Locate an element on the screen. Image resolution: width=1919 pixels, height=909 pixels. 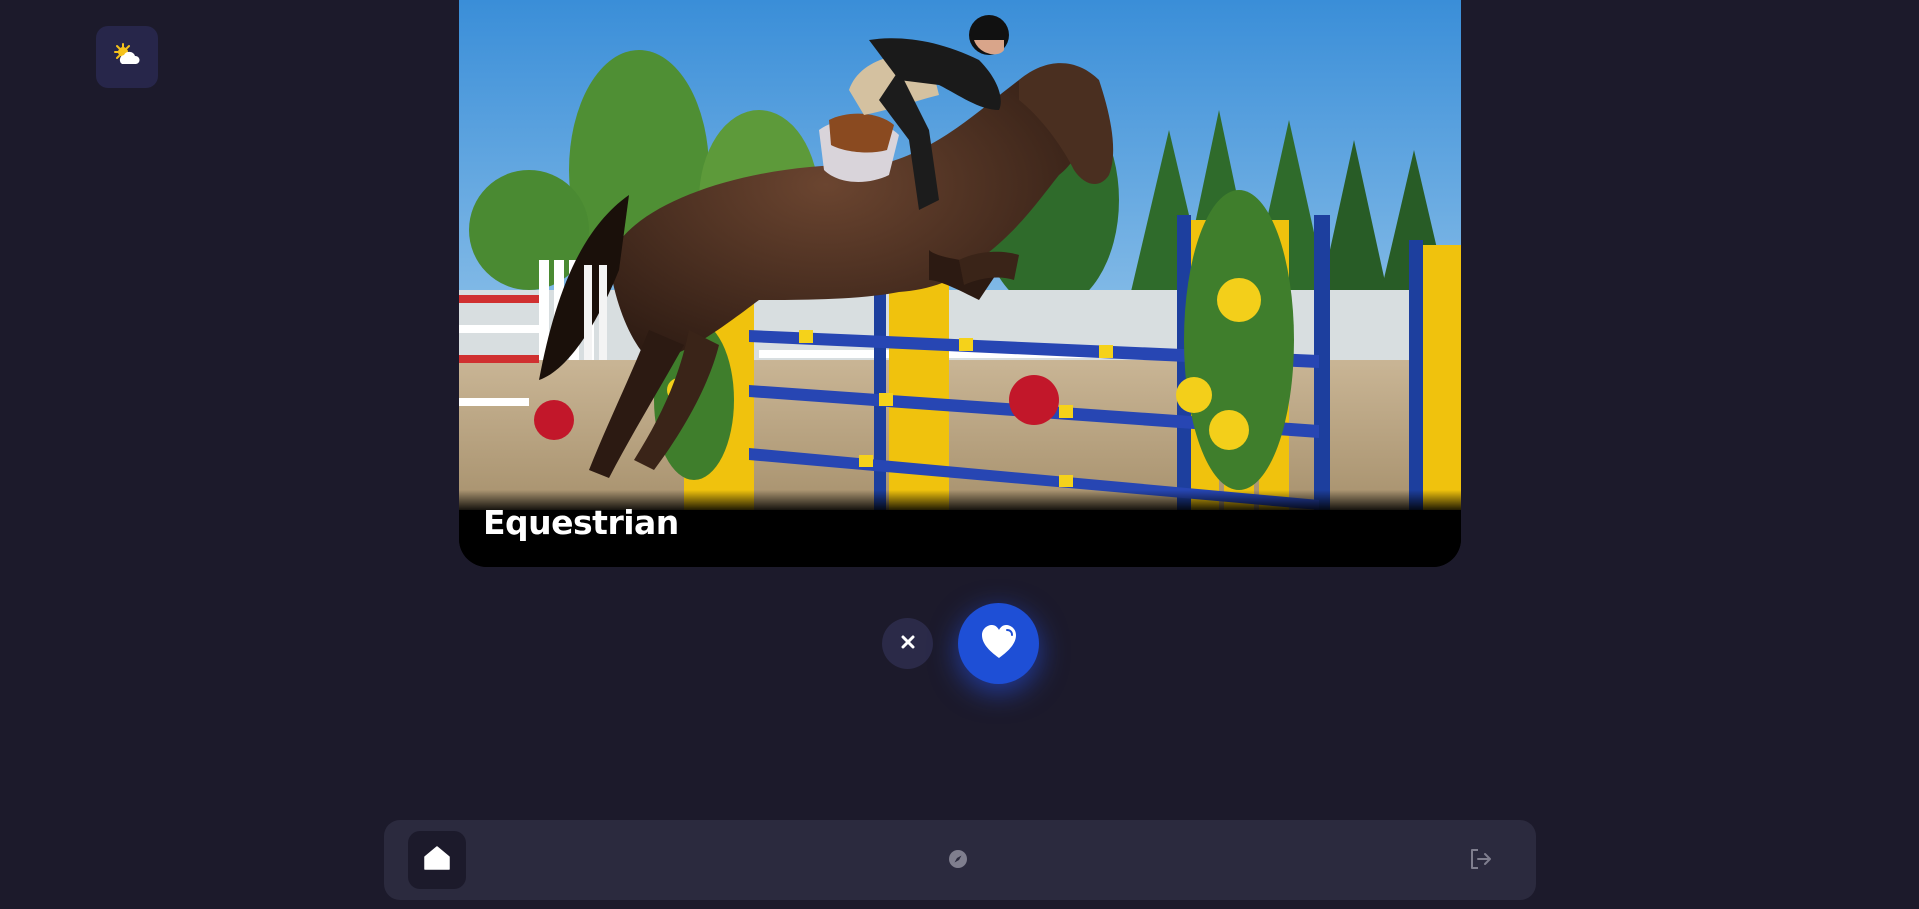
home-icon is located at coordinates (437, 860).